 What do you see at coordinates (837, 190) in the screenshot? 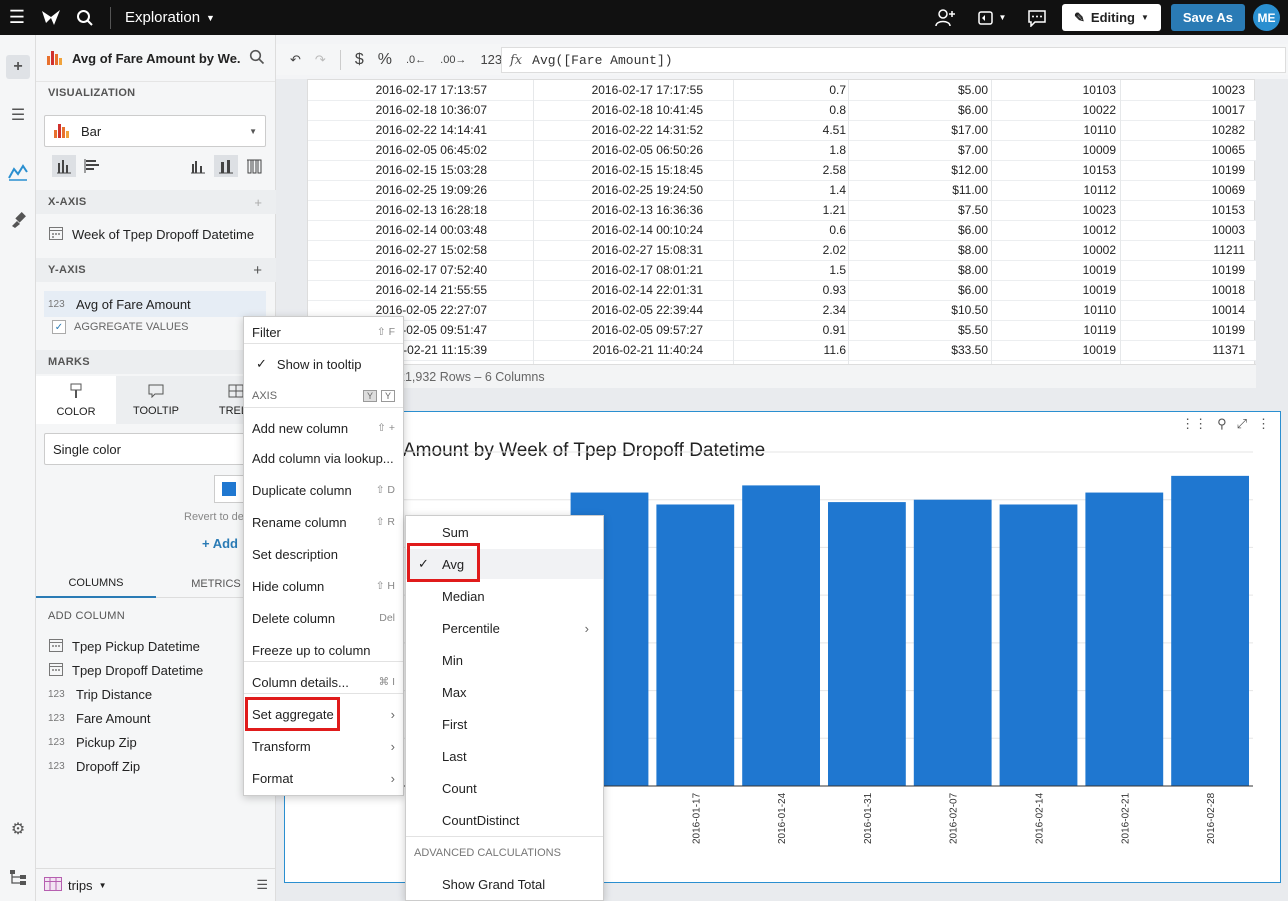
I see `table-cell: 1.4` at bounding box center [837, 190].